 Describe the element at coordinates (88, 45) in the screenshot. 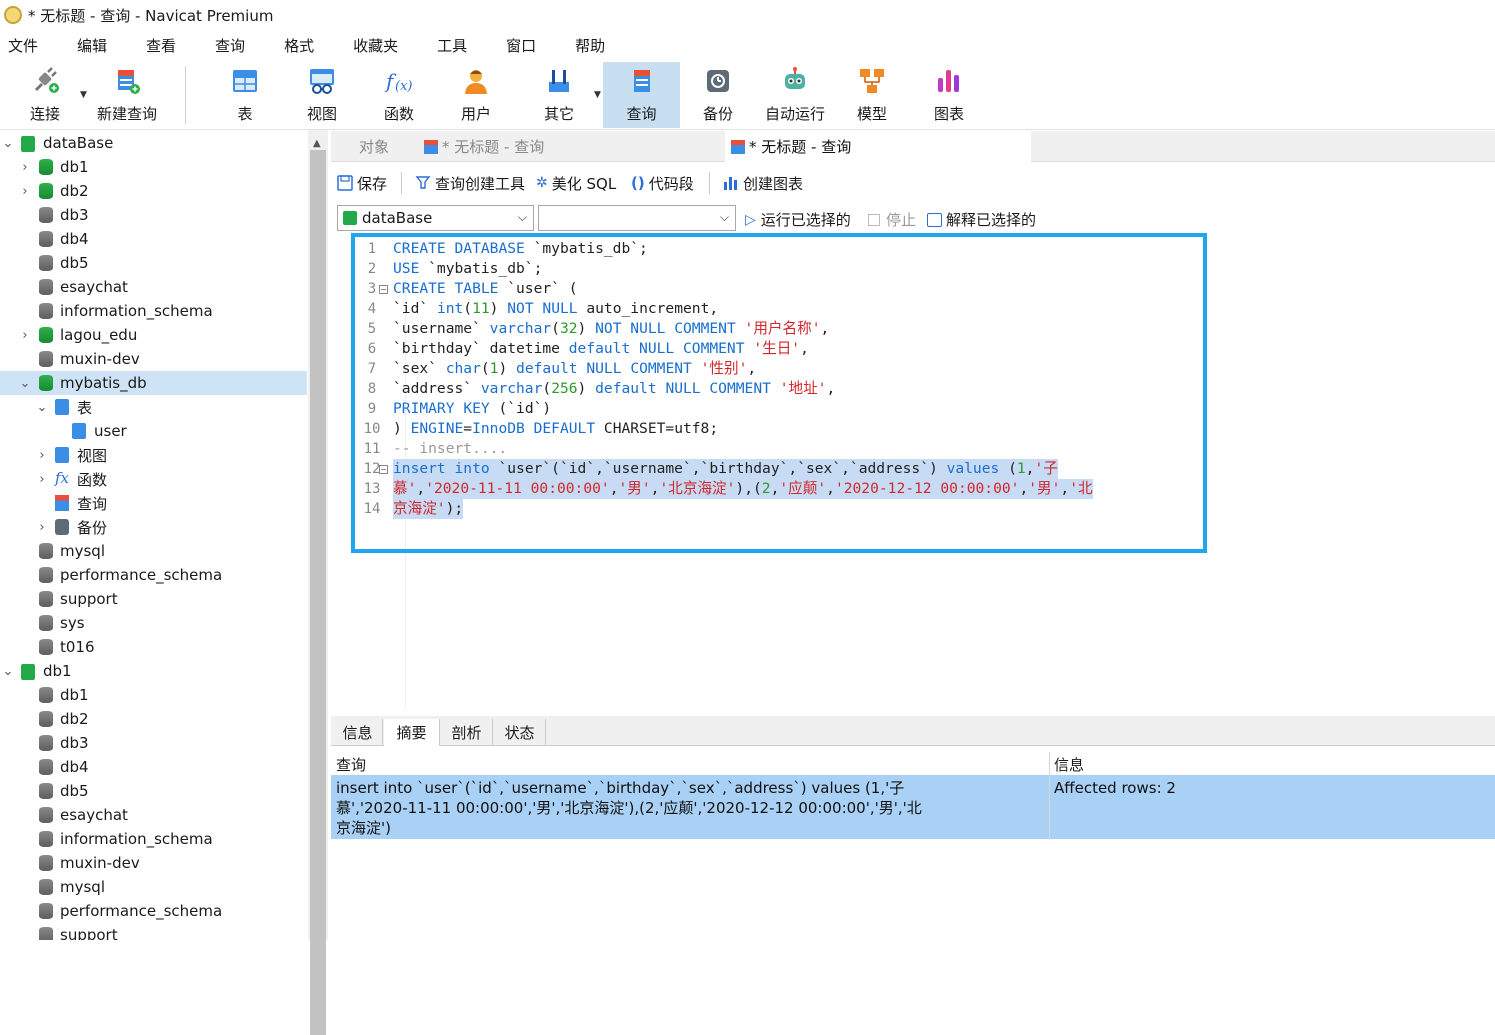

I see `menu-edit: 编辑` at that location.